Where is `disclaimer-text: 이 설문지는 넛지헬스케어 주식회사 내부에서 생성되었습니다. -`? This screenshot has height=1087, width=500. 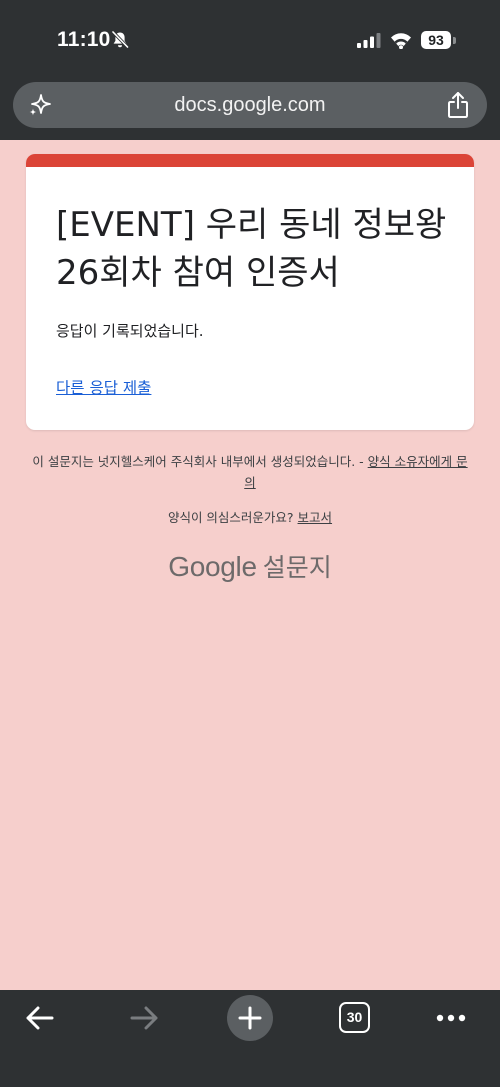 disclaimer-text: 이 설문지는 넛지헬스케어 주식회사 내부에서 생성되었습니다. - is located at coordinates (200, 461).